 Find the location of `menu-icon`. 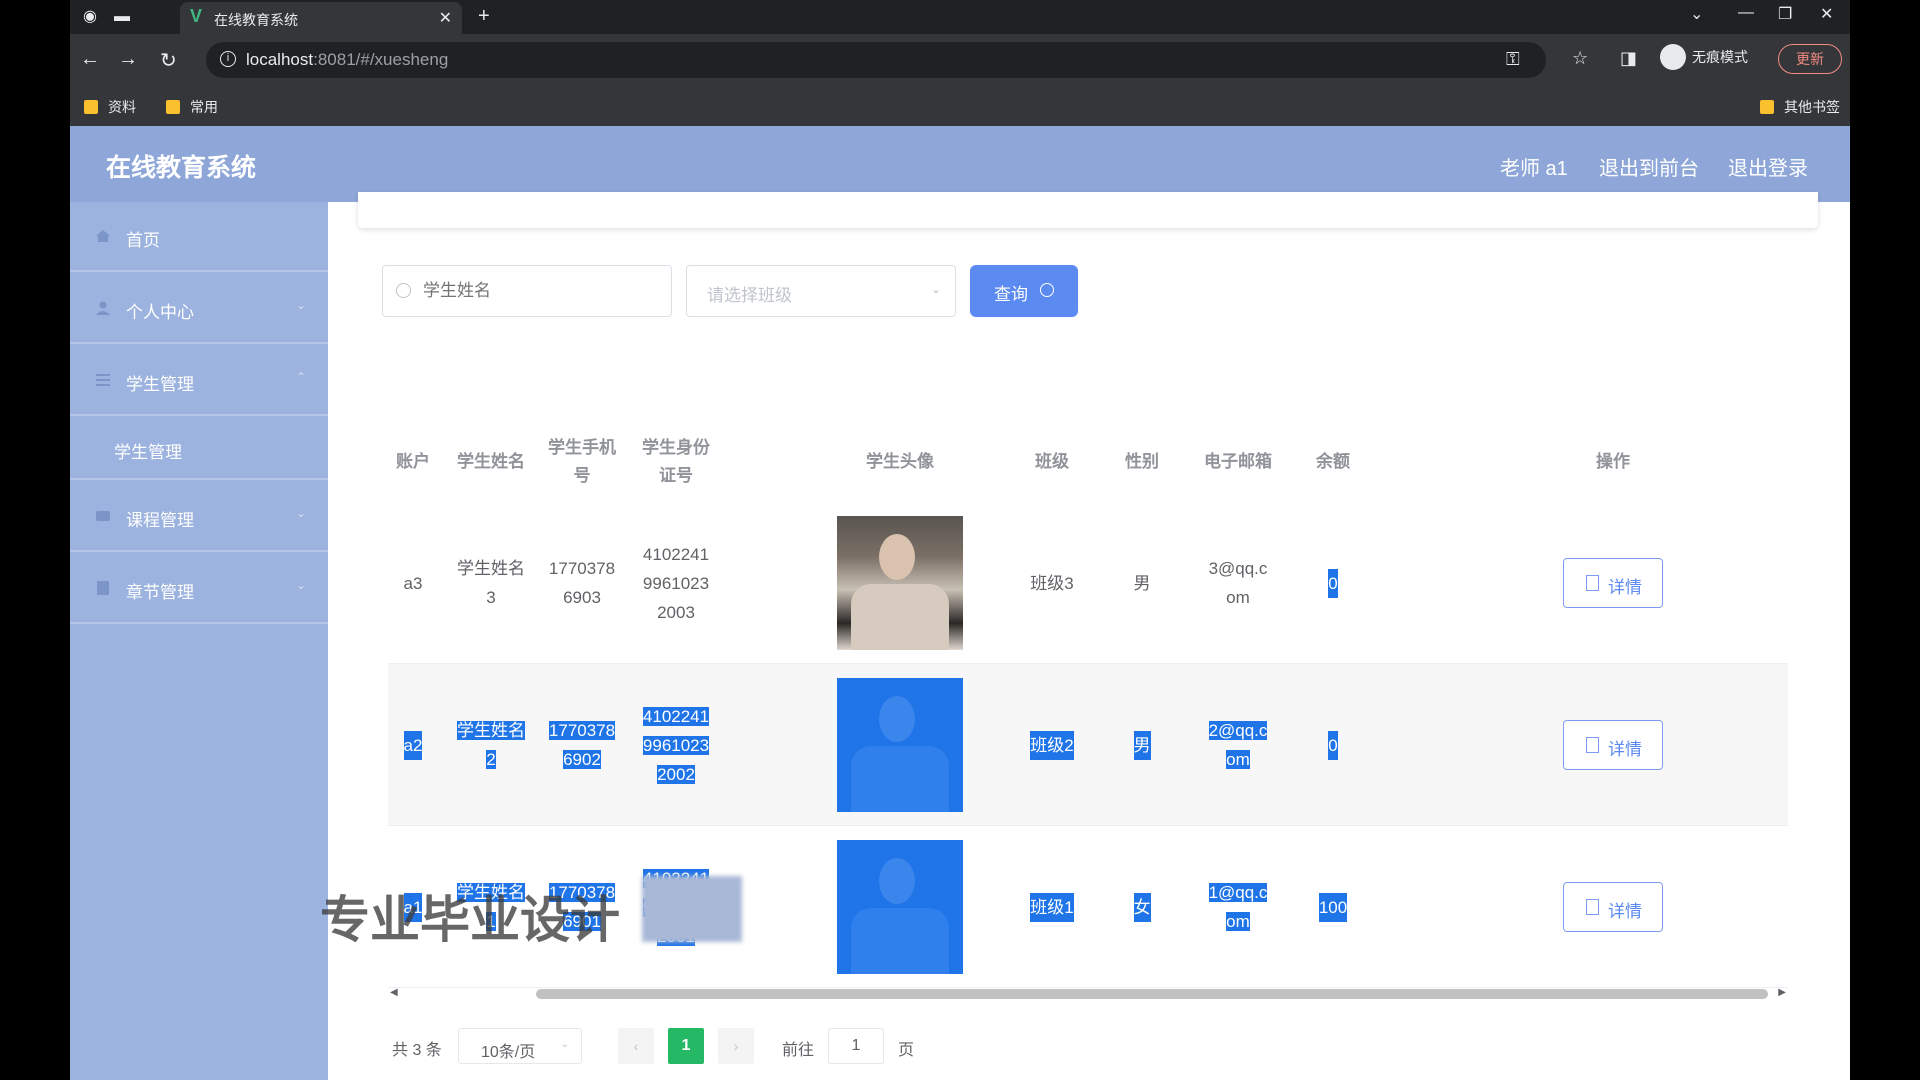

menu-icon is located at coordinates (103, 380).